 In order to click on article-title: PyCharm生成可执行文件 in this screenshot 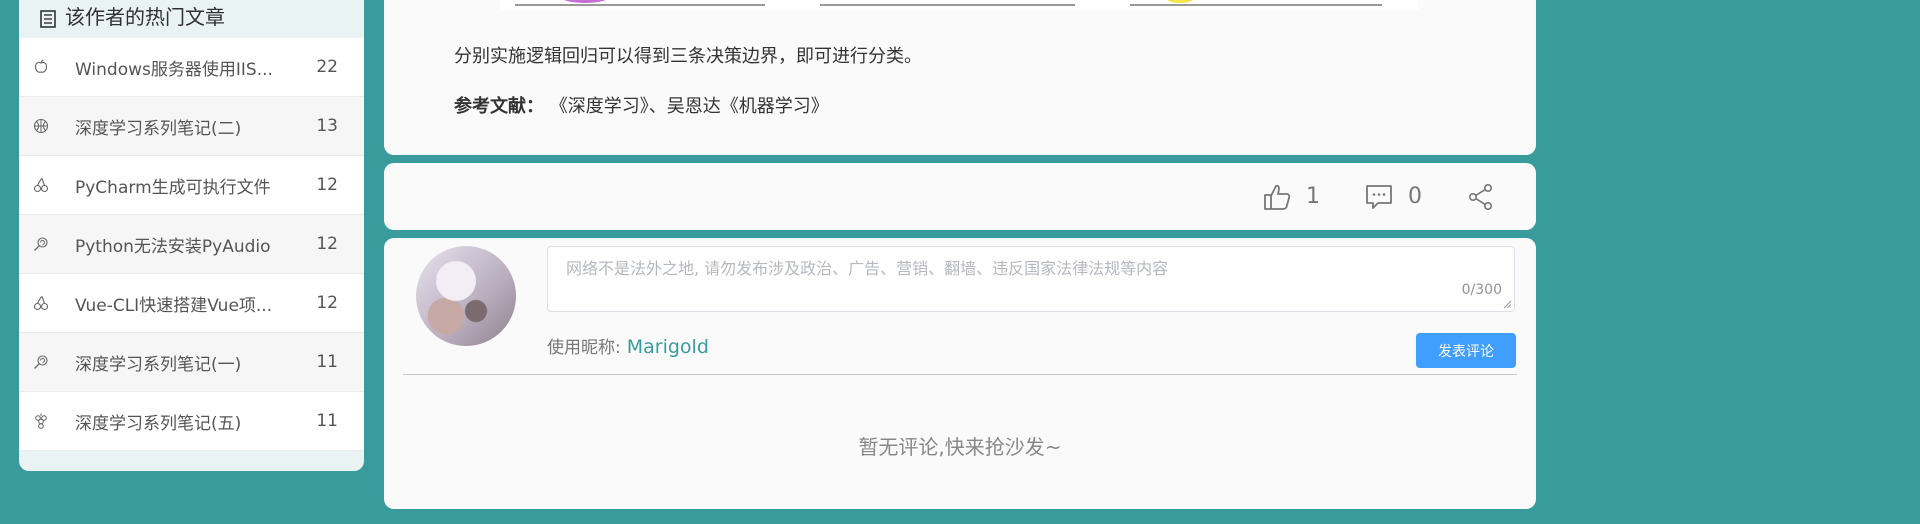, I will do `click(173, 187)`.